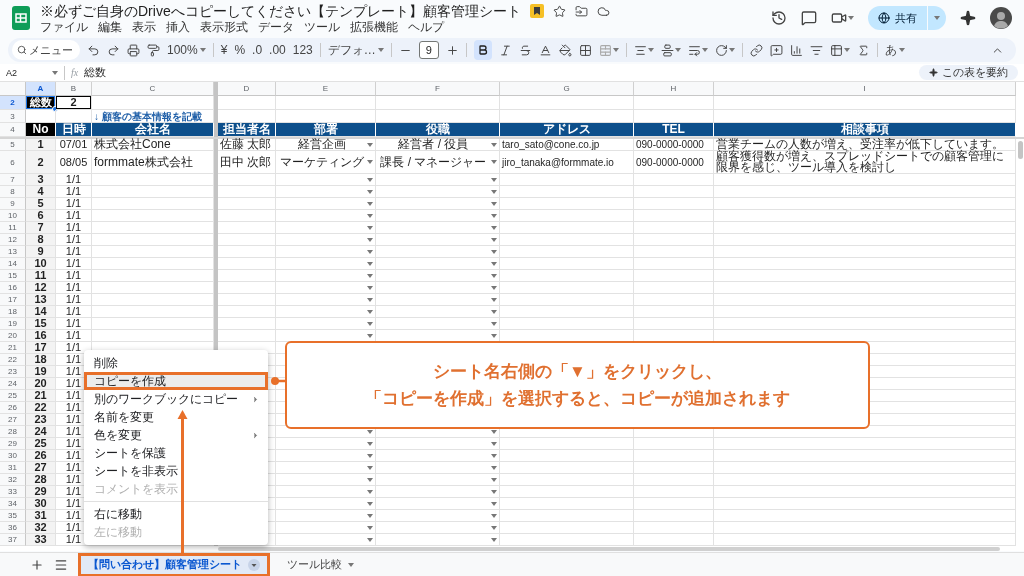 The height and width of the screenshot is (576, 1024). Describe the element at coordinates (13, 516) in the screenshot. I see `row-number: 35` at that location.